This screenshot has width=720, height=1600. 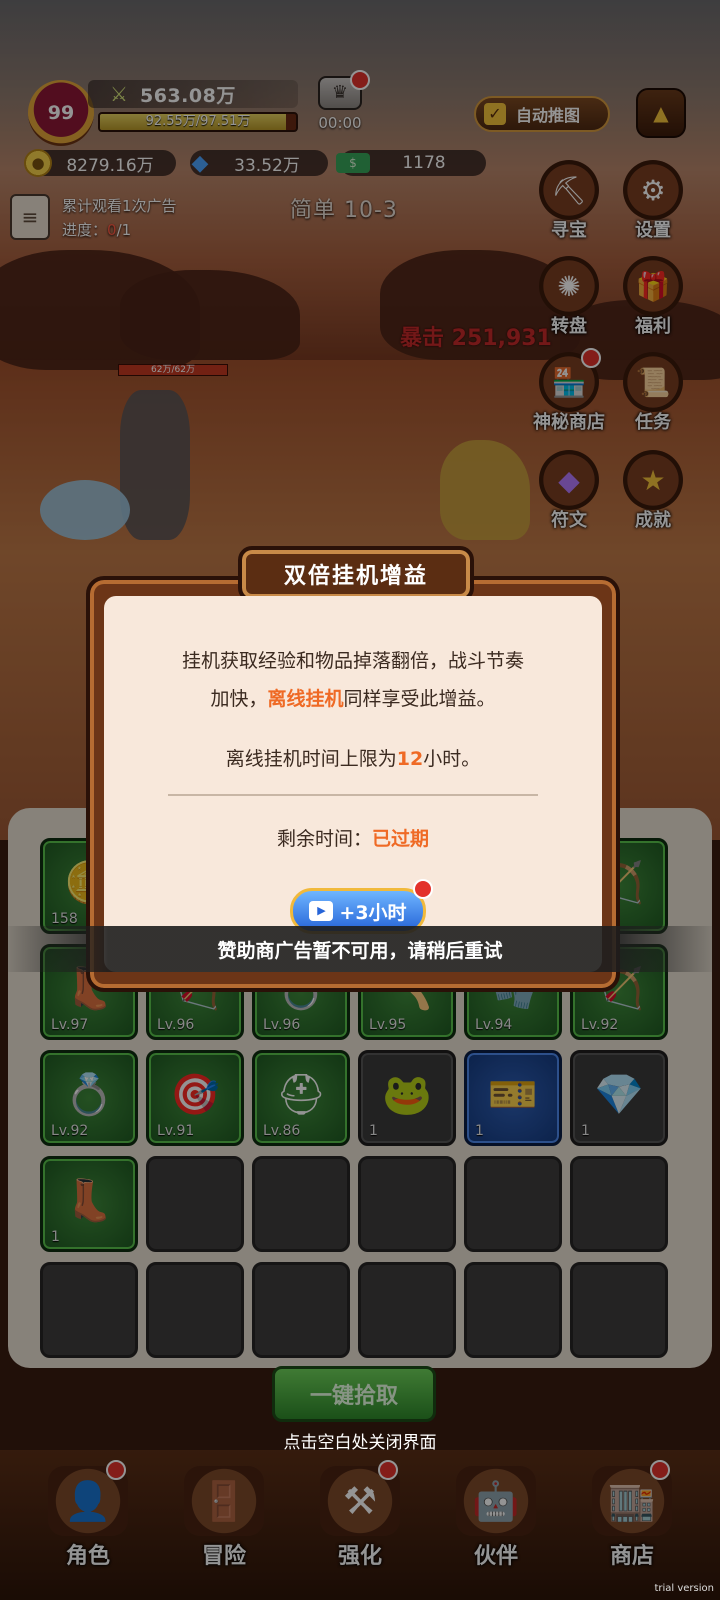 I want to click on text: 离线挂机时间上限为, so click(x=311, y=759).